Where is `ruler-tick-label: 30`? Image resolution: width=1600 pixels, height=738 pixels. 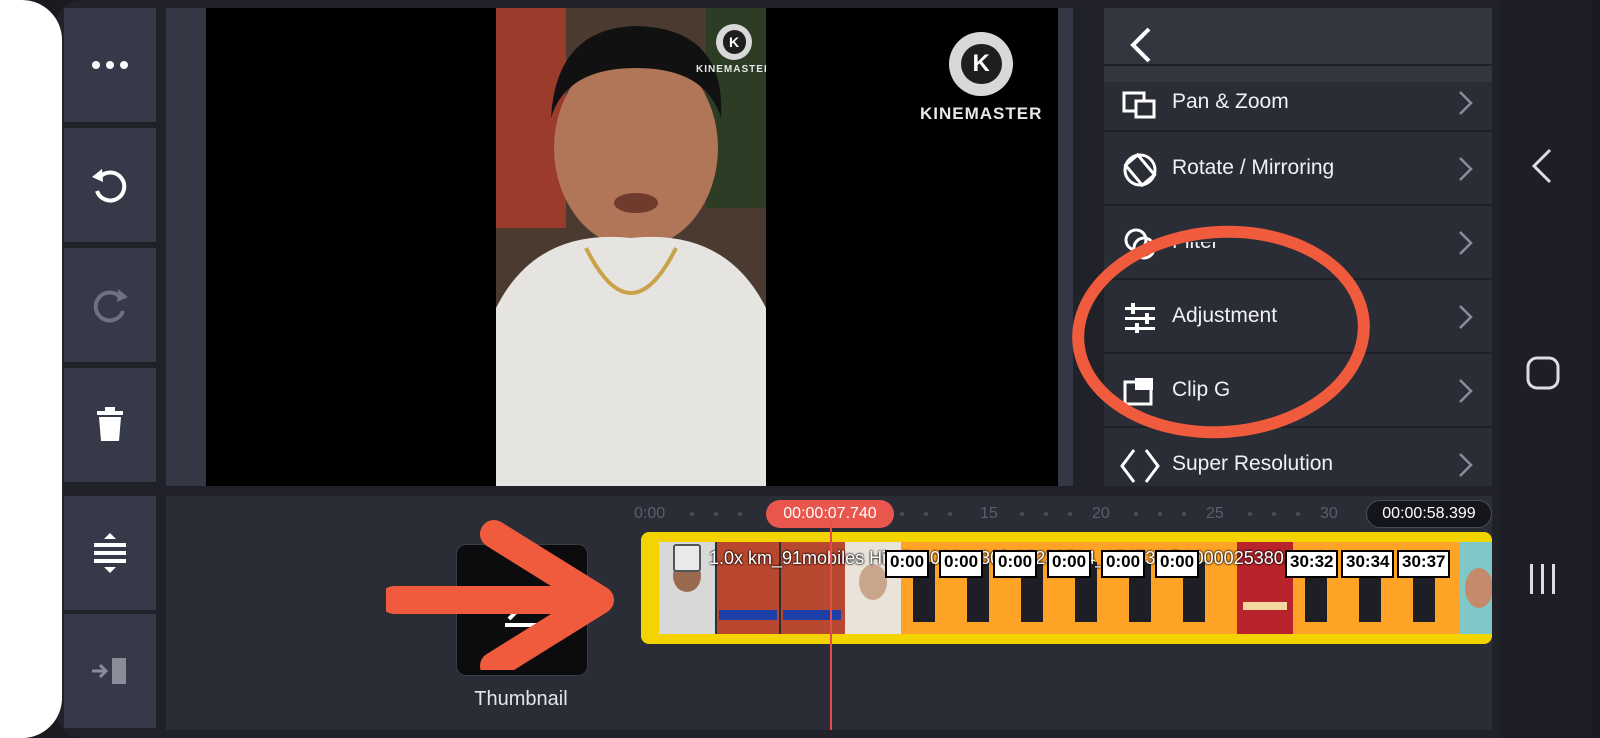 ruler-tick-label: 30 is located at coordinates (1329, 513).